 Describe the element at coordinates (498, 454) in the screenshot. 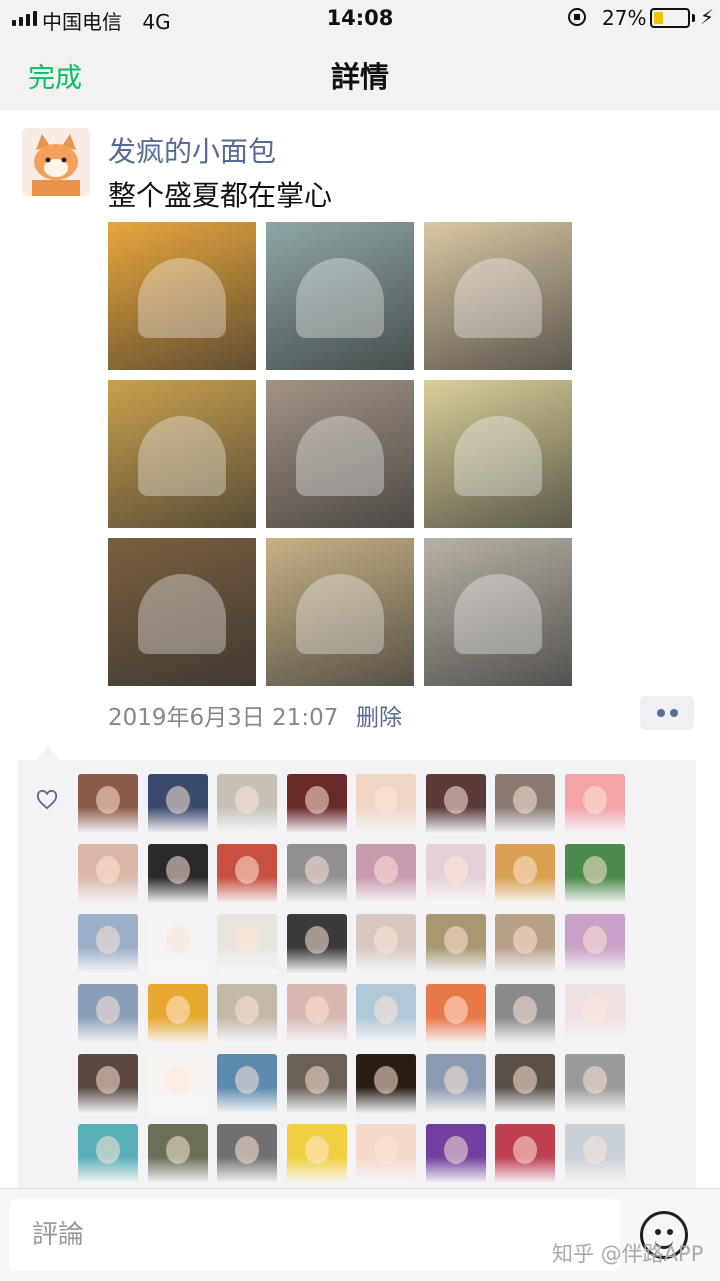

I see `oreo-cake-photo` at that location.